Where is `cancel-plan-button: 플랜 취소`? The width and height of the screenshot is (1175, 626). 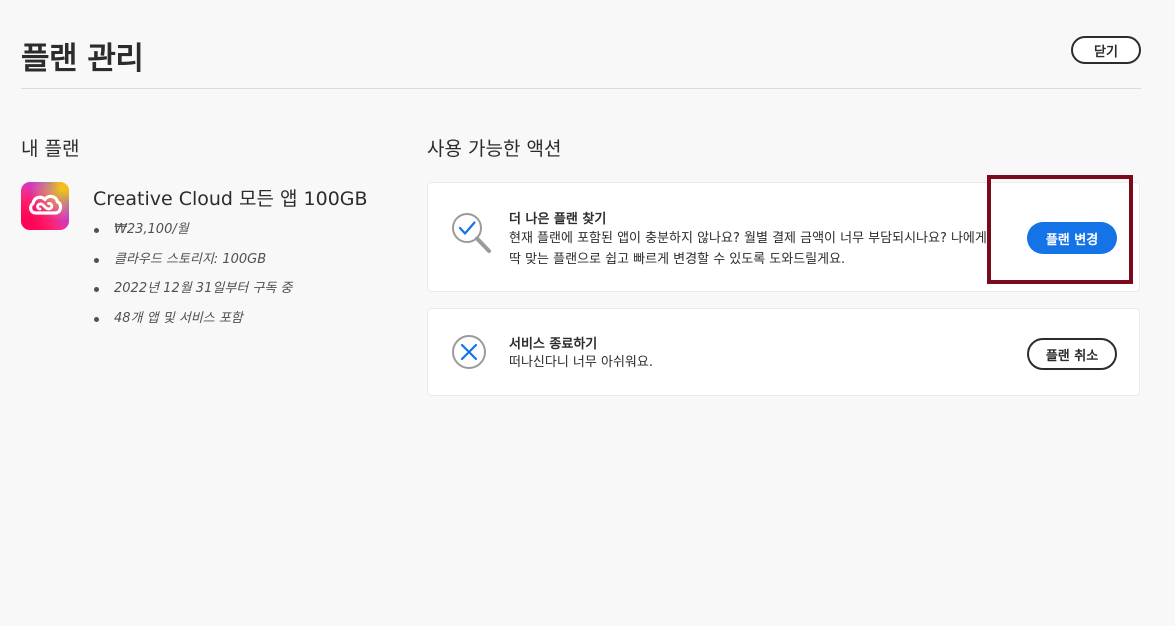
cancel-plan-button: 플랜 취소 is located at coordinates (1072, 354).